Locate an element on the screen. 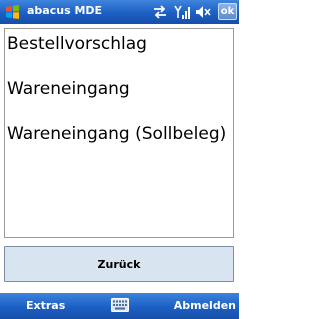 This screenshot has height=319, width=320. abmelden-softkey: Abmelden is located at coordinates (205, 305).